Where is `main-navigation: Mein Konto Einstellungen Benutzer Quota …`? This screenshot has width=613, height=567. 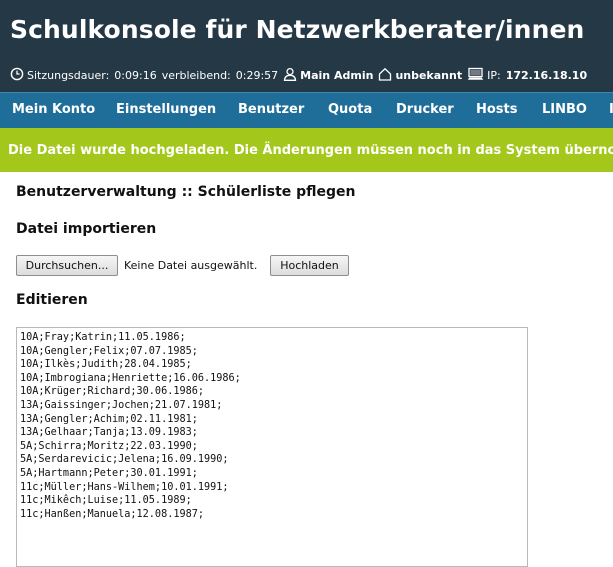
main-navigation: Mein Konto Einstellungen Benutzer Quota … is located at coordinates (306, 110).